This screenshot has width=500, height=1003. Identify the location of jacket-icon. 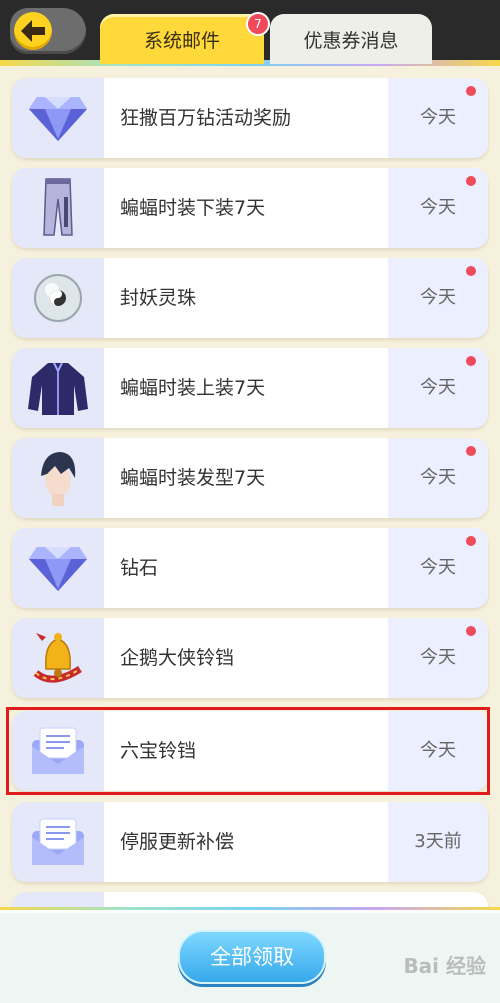
(58, 388).